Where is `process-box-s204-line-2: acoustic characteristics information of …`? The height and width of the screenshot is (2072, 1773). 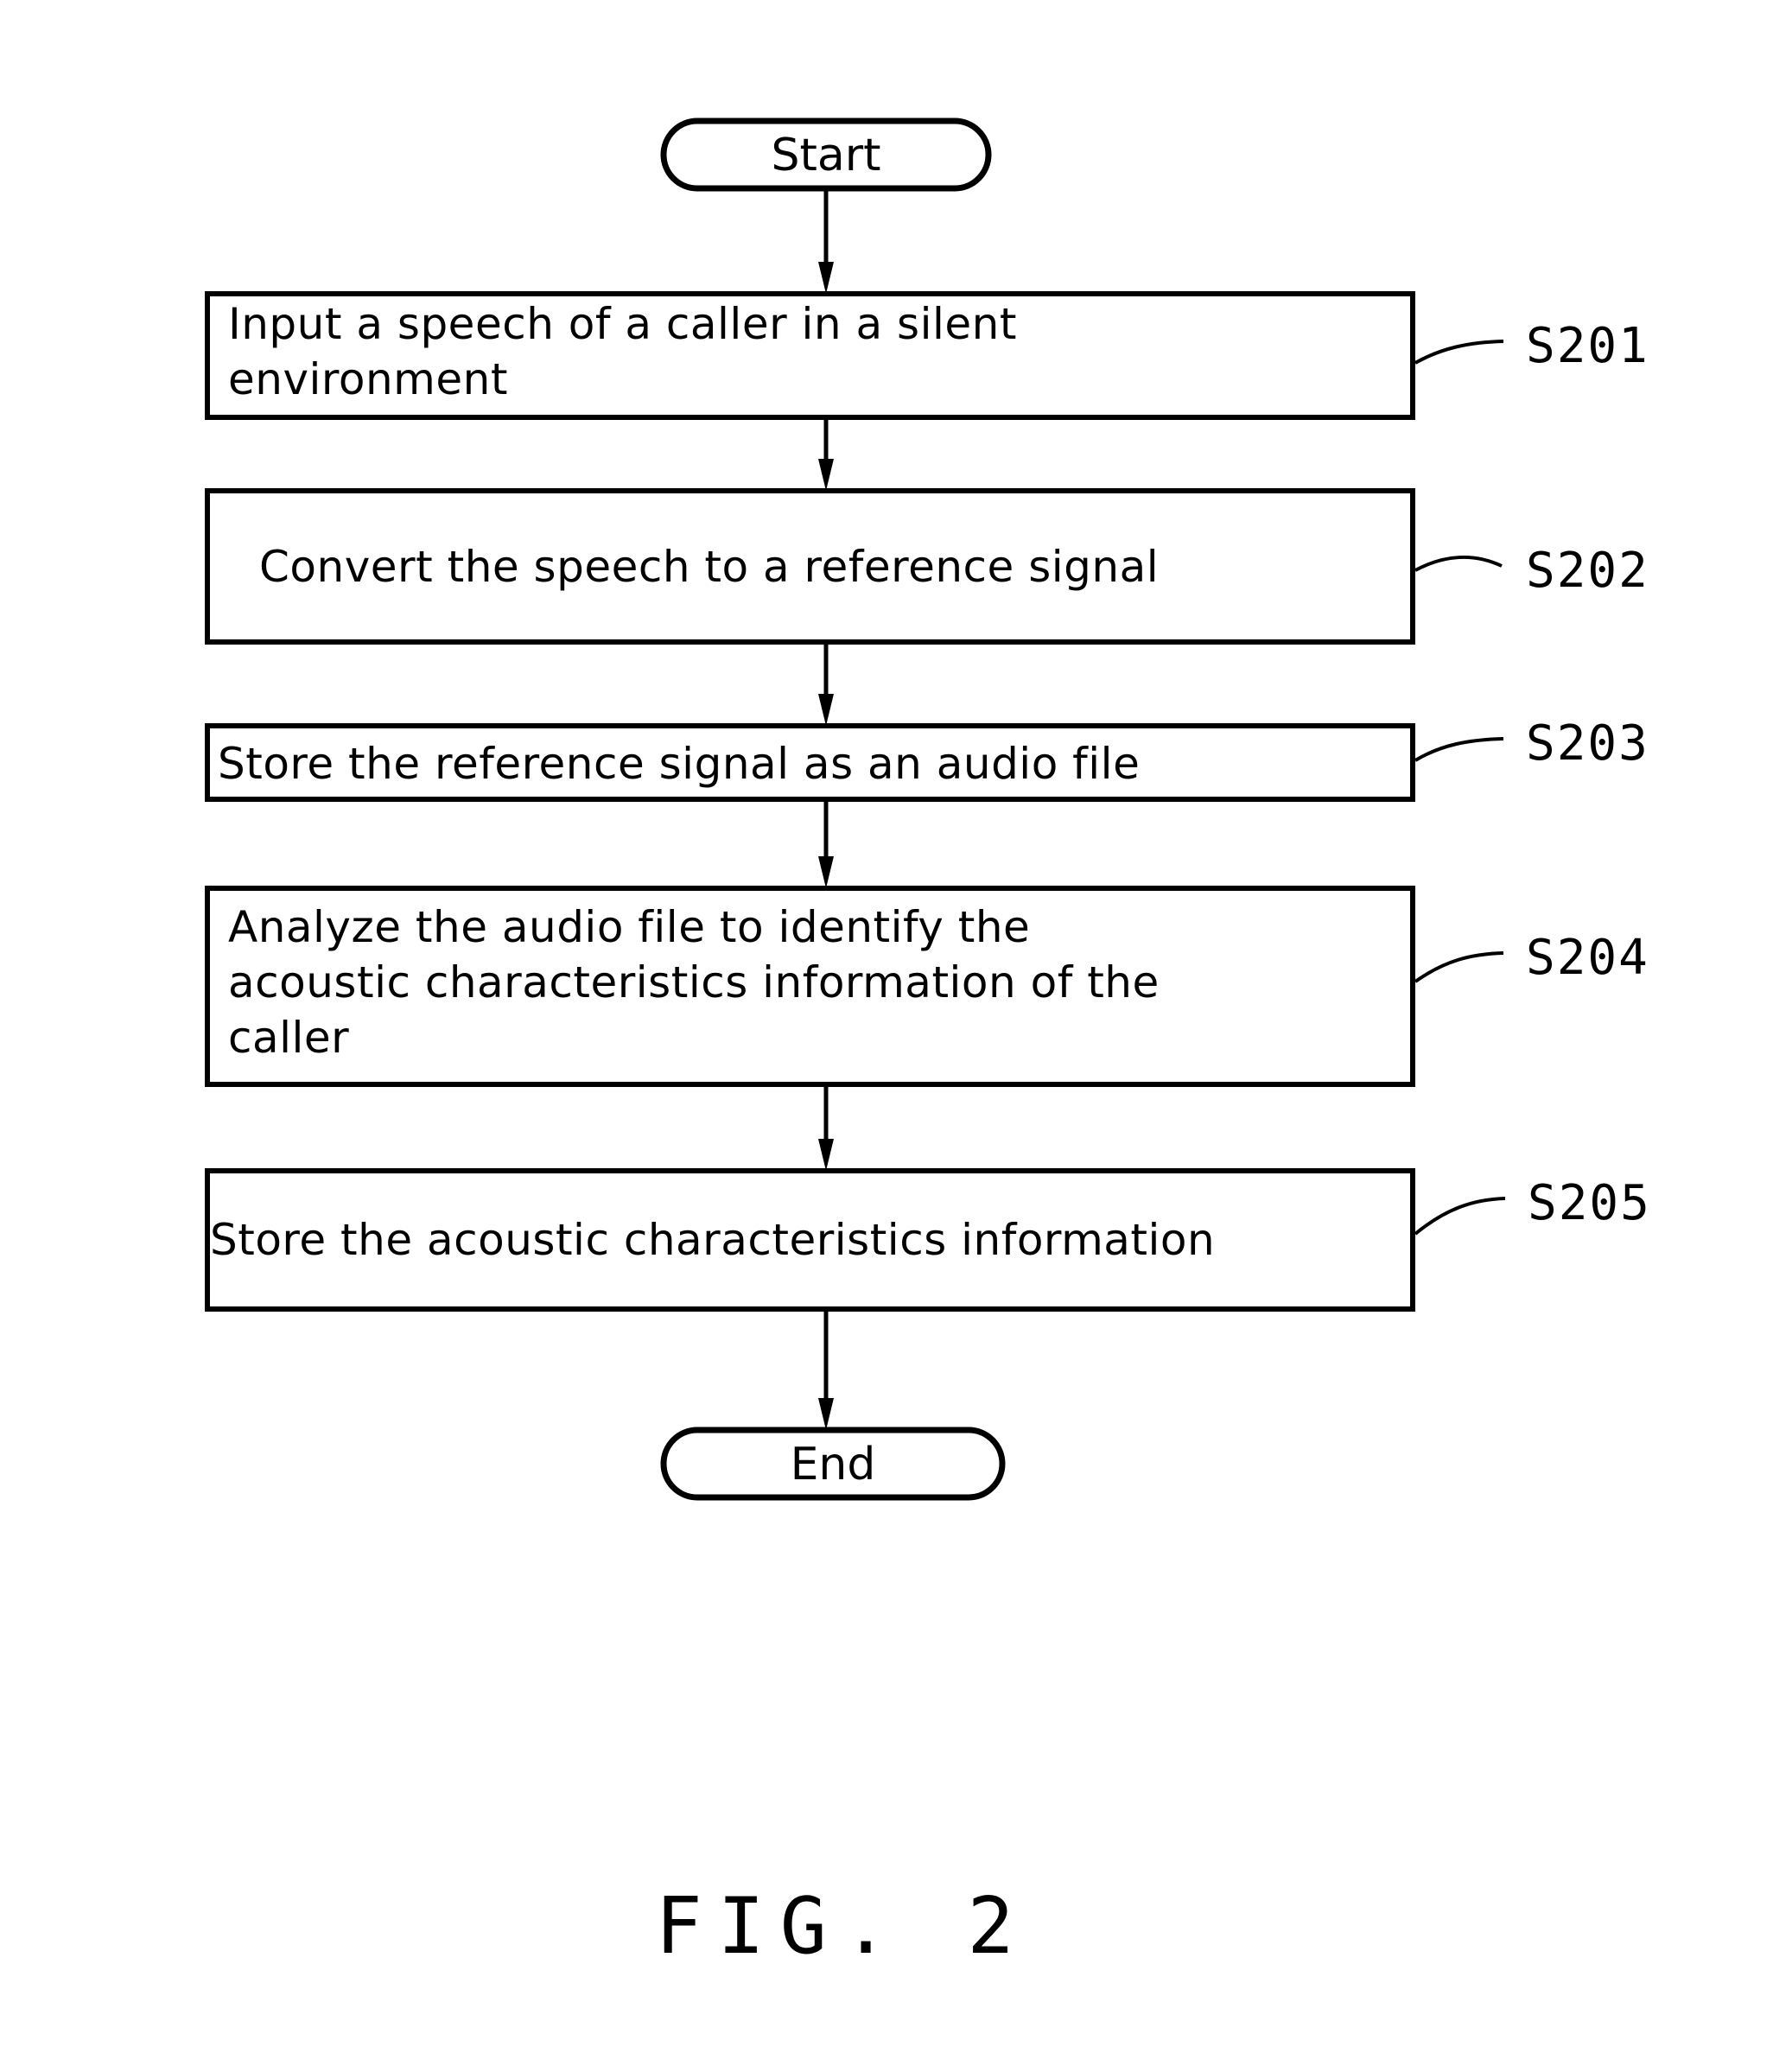
process-box-s204-line-2: acoustic characteristics information of … is located at coordinates (694, 982).